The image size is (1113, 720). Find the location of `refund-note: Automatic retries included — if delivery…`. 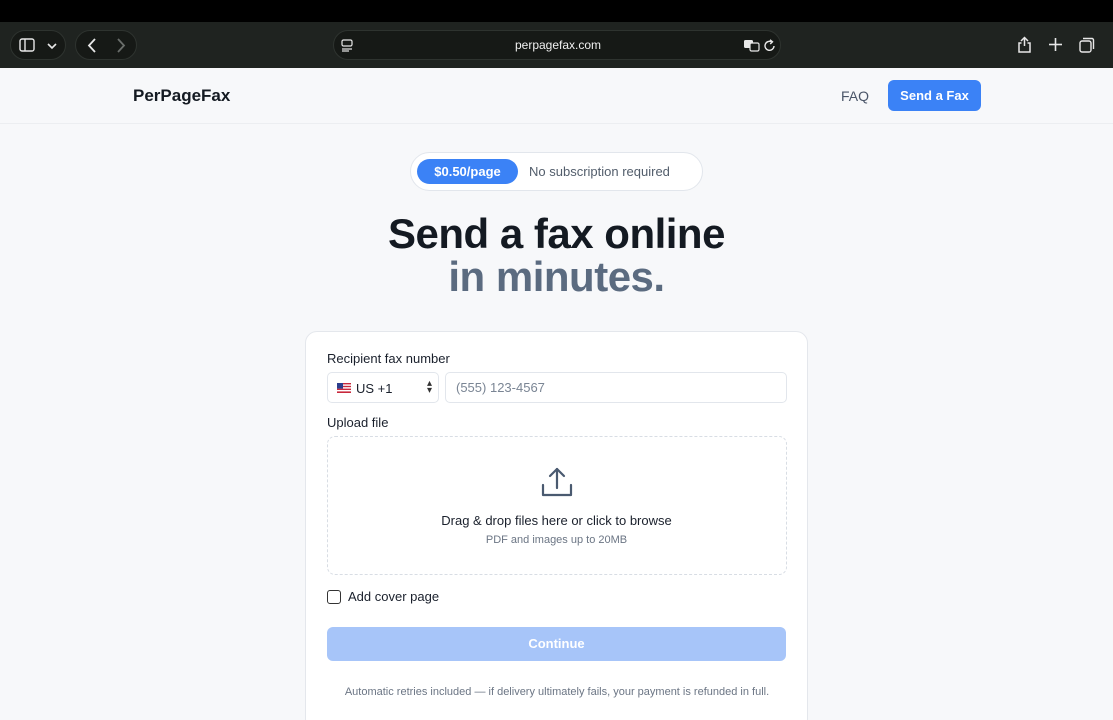

refund-note: Automatic retries included — if delivery… is located at coordinates (557, 692).